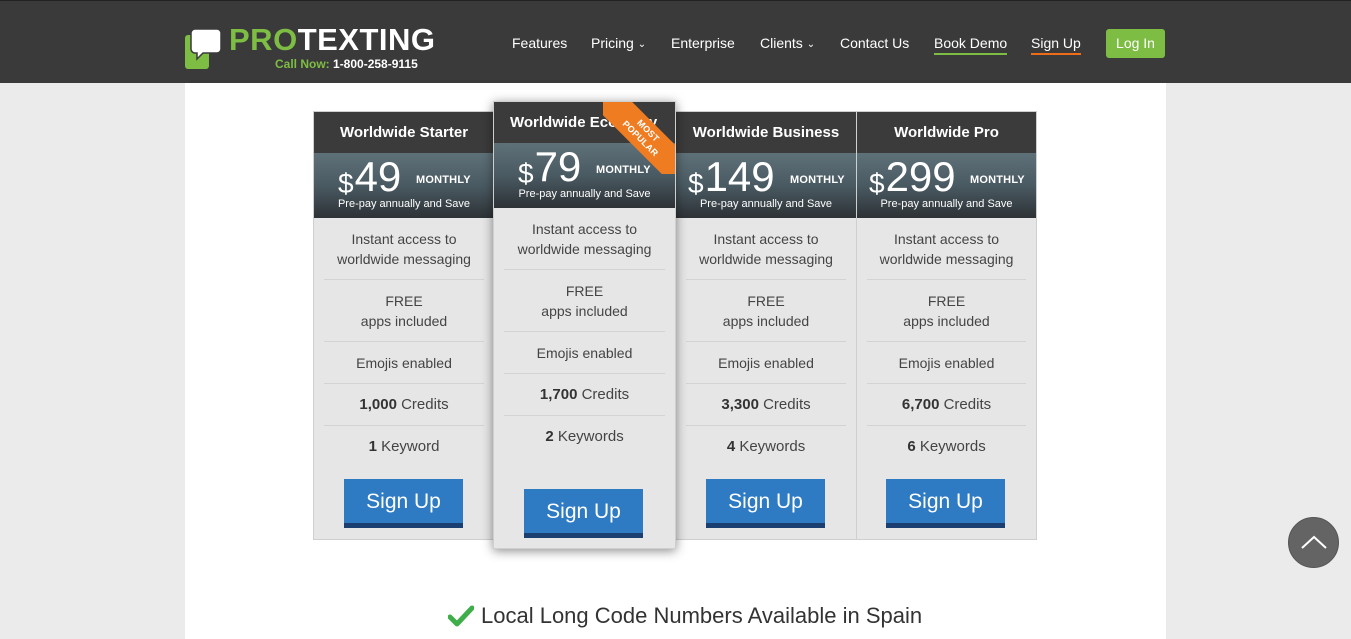 Image resolution: width=1351 pixels, height=639 pixels. I want to click on price-value: 49, so click(378, 176).